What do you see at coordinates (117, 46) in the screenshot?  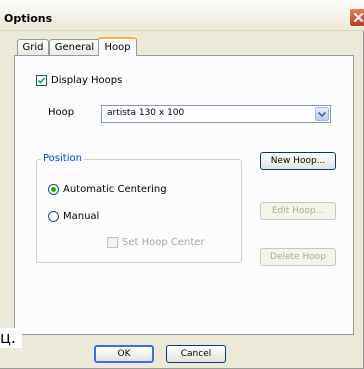 I see `tab-hoop: Hoop` at bounding box center [117, 46].